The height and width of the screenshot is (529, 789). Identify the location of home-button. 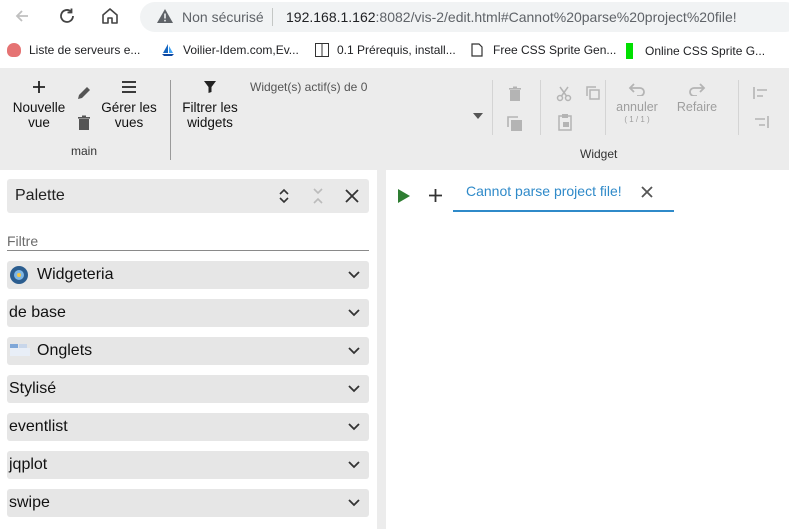
(110, 16).